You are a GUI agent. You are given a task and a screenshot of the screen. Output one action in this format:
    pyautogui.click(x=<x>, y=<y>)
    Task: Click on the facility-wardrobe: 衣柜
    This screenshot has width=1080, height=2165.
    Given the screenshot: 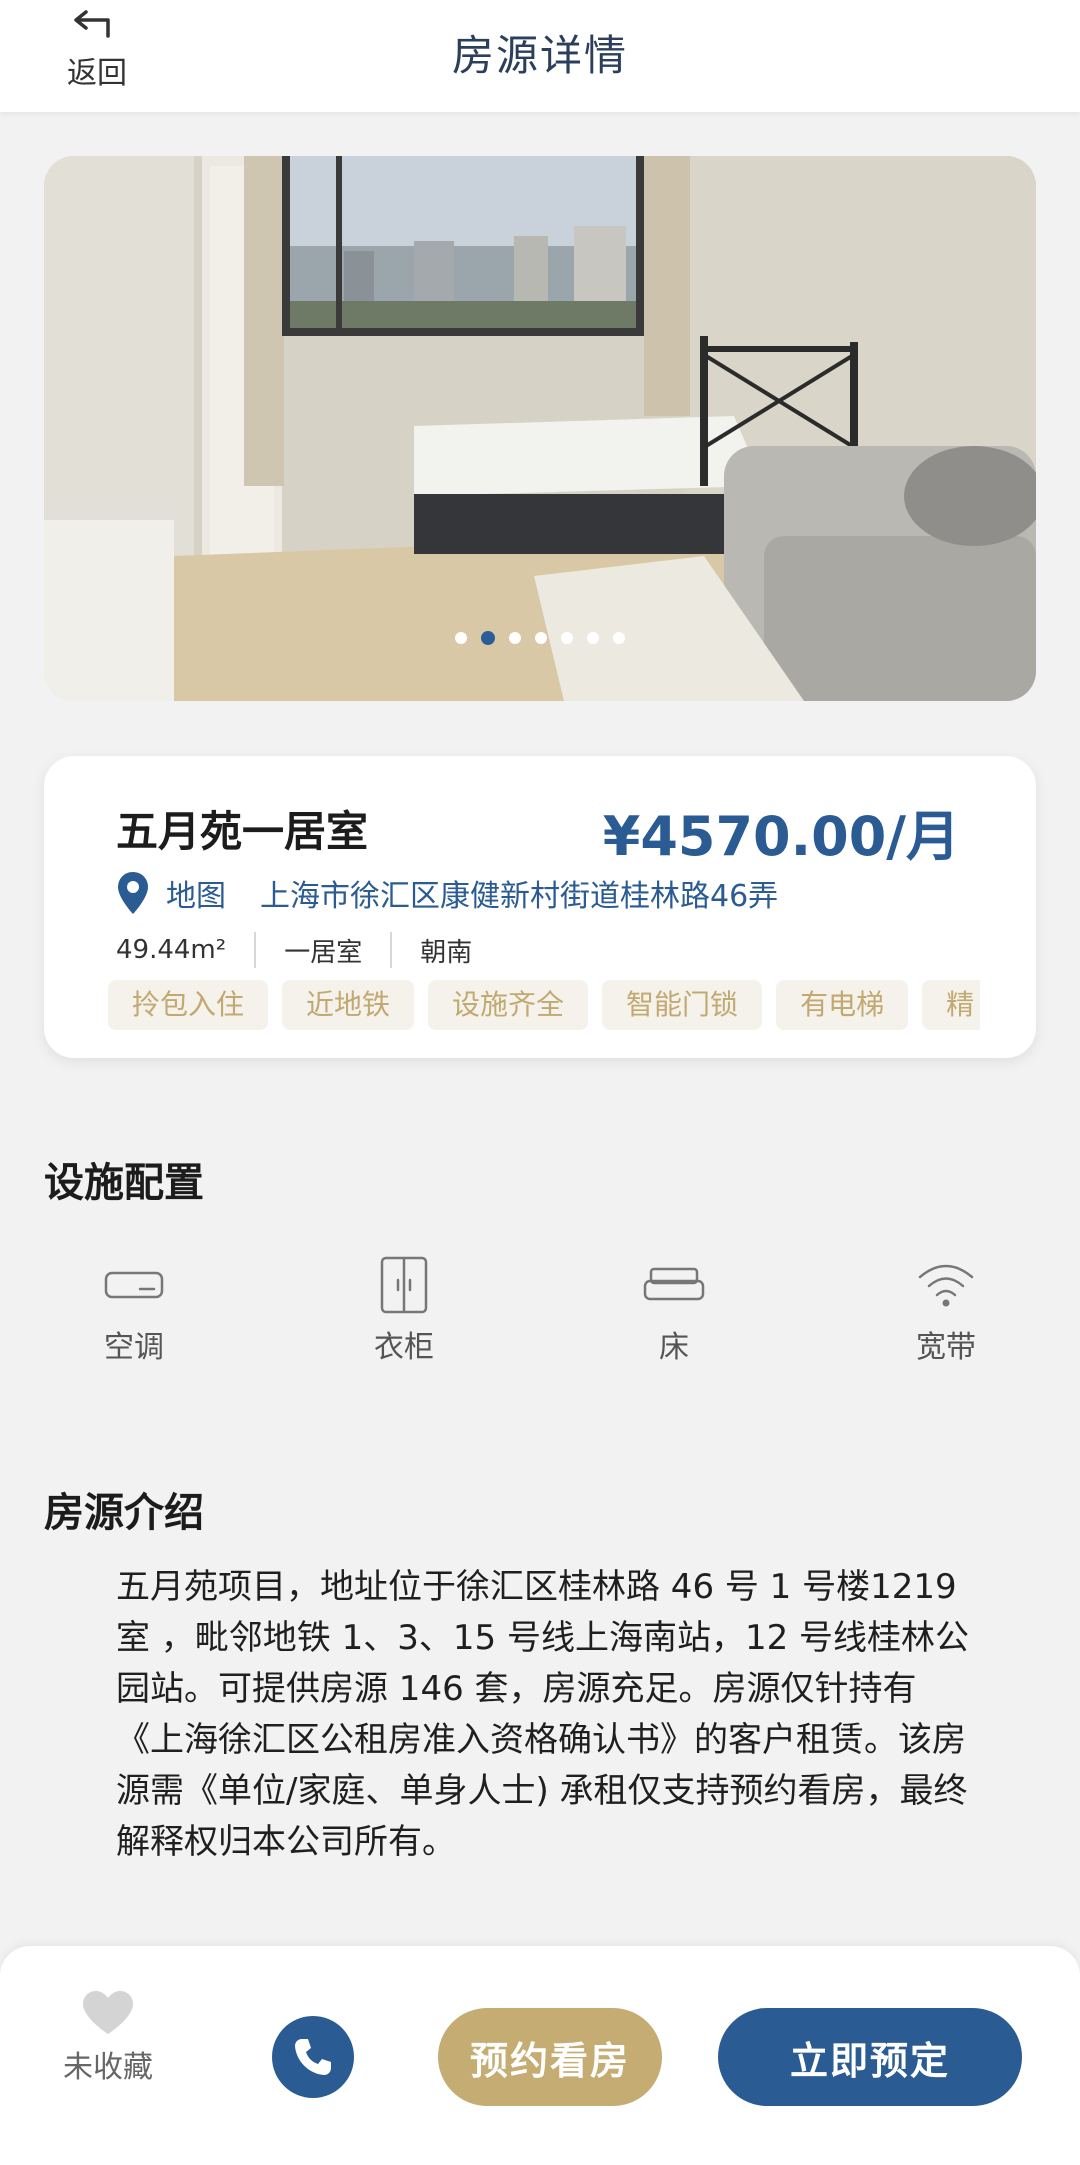 What is the action you would take?
    pyautogui.click(x=404, y=1314)
    